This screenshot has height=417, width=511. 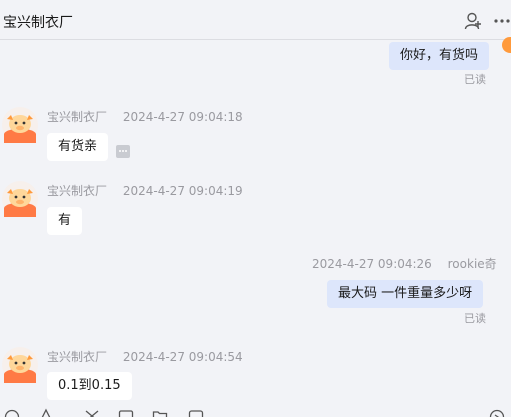 What do you see at coordinates (405, 294) in the screenshot?
I see `message-bubble-outgoing: 最大码 一件重量多少呀` at bounding box center [405, 294].